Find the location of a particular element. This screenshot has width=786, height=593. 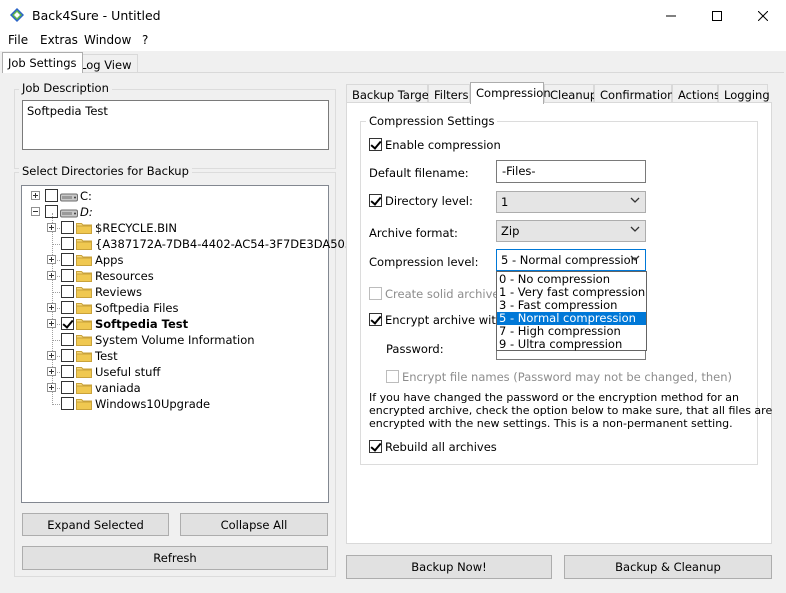

refresh-button: Refresh is located at coordinates (175, 558).